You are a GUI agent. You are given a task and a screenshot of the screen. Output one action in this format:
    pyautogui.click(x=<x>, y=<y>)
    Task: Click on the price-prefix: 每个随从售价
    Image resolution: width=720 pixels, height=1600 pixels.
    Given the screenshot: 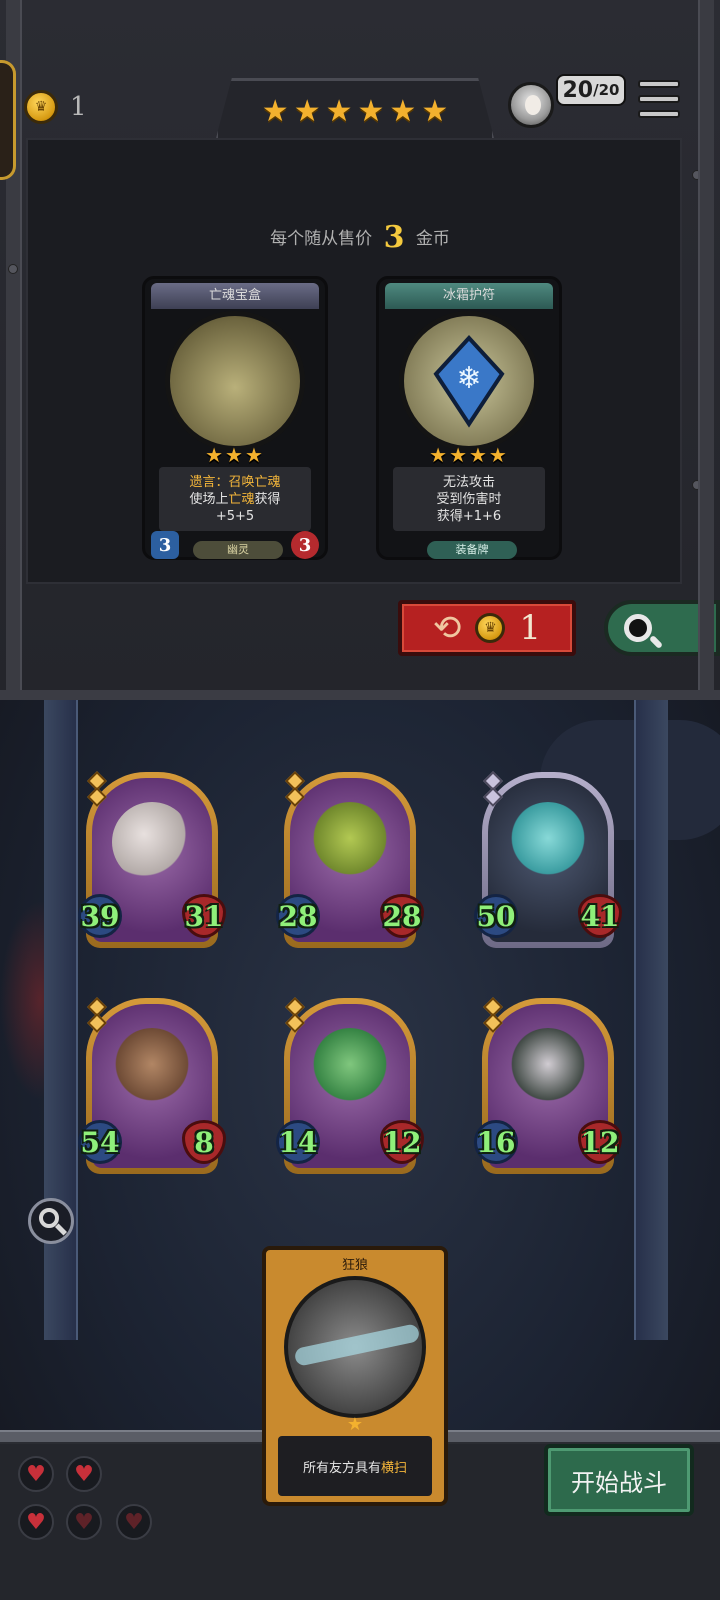 What is the action you would take?
    pyautogui.click(x=321, y=239)
    